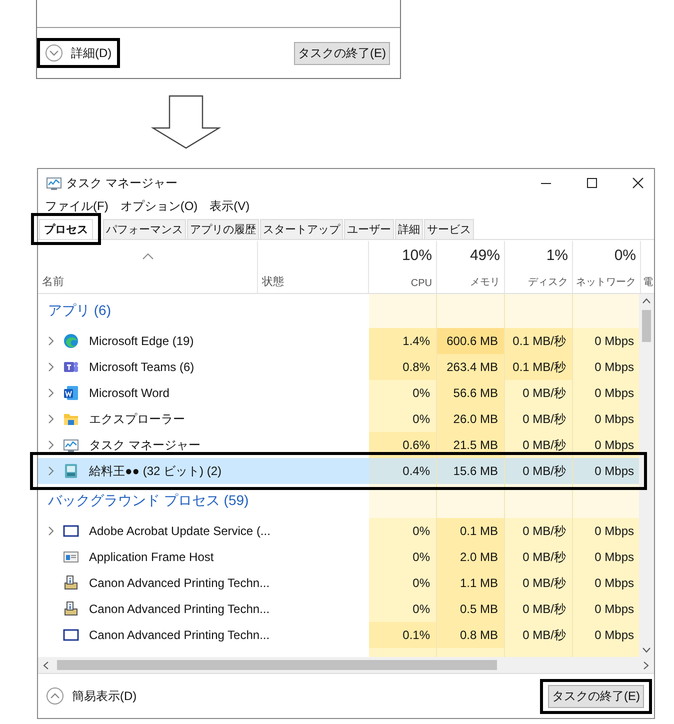  What do you see at coordinates (471, 471) in the screenshot?
I see `table-cell: 15.6 MB` at bounding box center [471, 471].